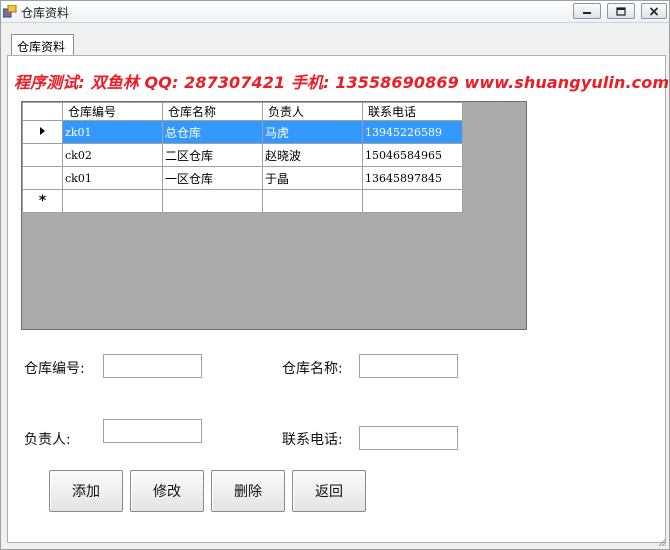  Describe the element at coordinates (212, 155) in the screenshot. I see `cell-name: 二区仓库` at that location.